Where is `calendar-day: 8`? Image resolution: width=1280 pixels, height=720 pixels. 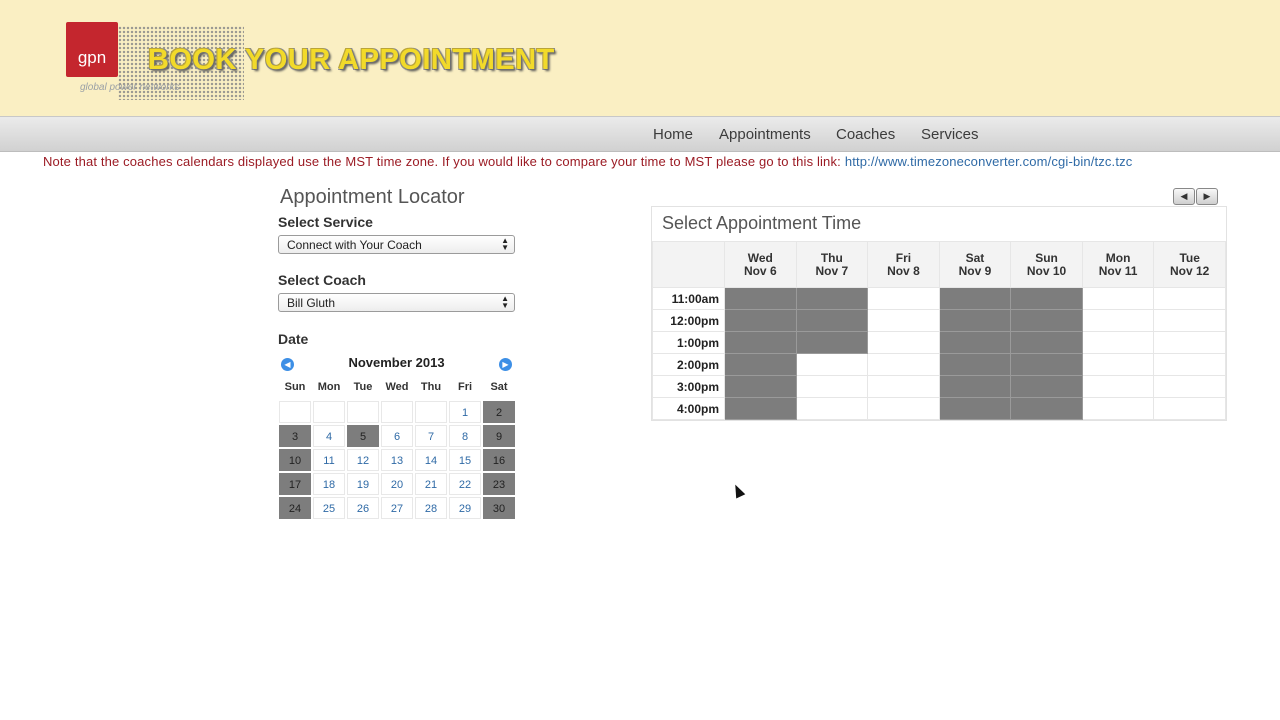
calendar-day: 8 is located at coordinates (465, 436).